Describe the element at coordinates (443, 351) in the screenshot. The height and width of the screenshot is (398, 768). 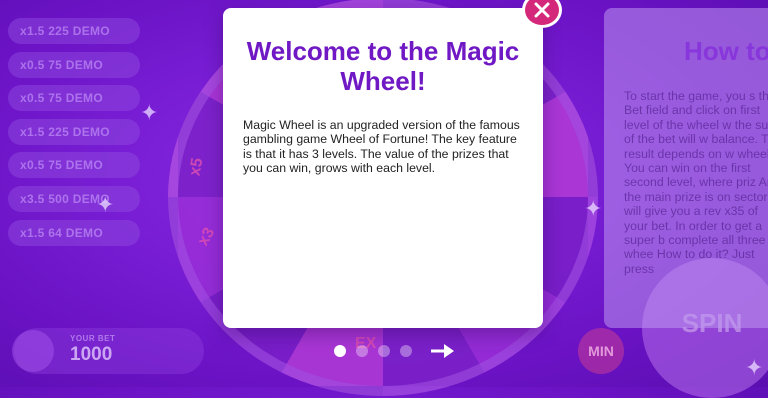
I see `arrow-right-icon` at that location.